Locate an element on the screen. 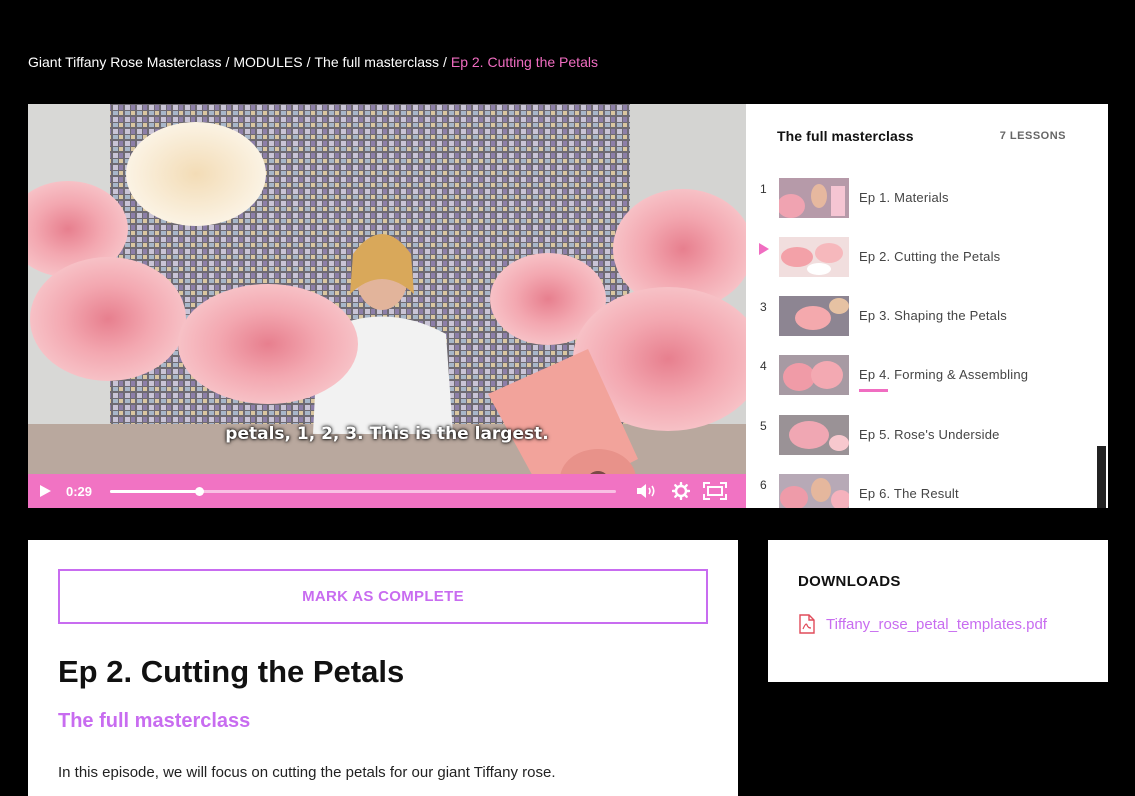  downloads-title: DOWNLOADS is located at coordinates (849, 581).